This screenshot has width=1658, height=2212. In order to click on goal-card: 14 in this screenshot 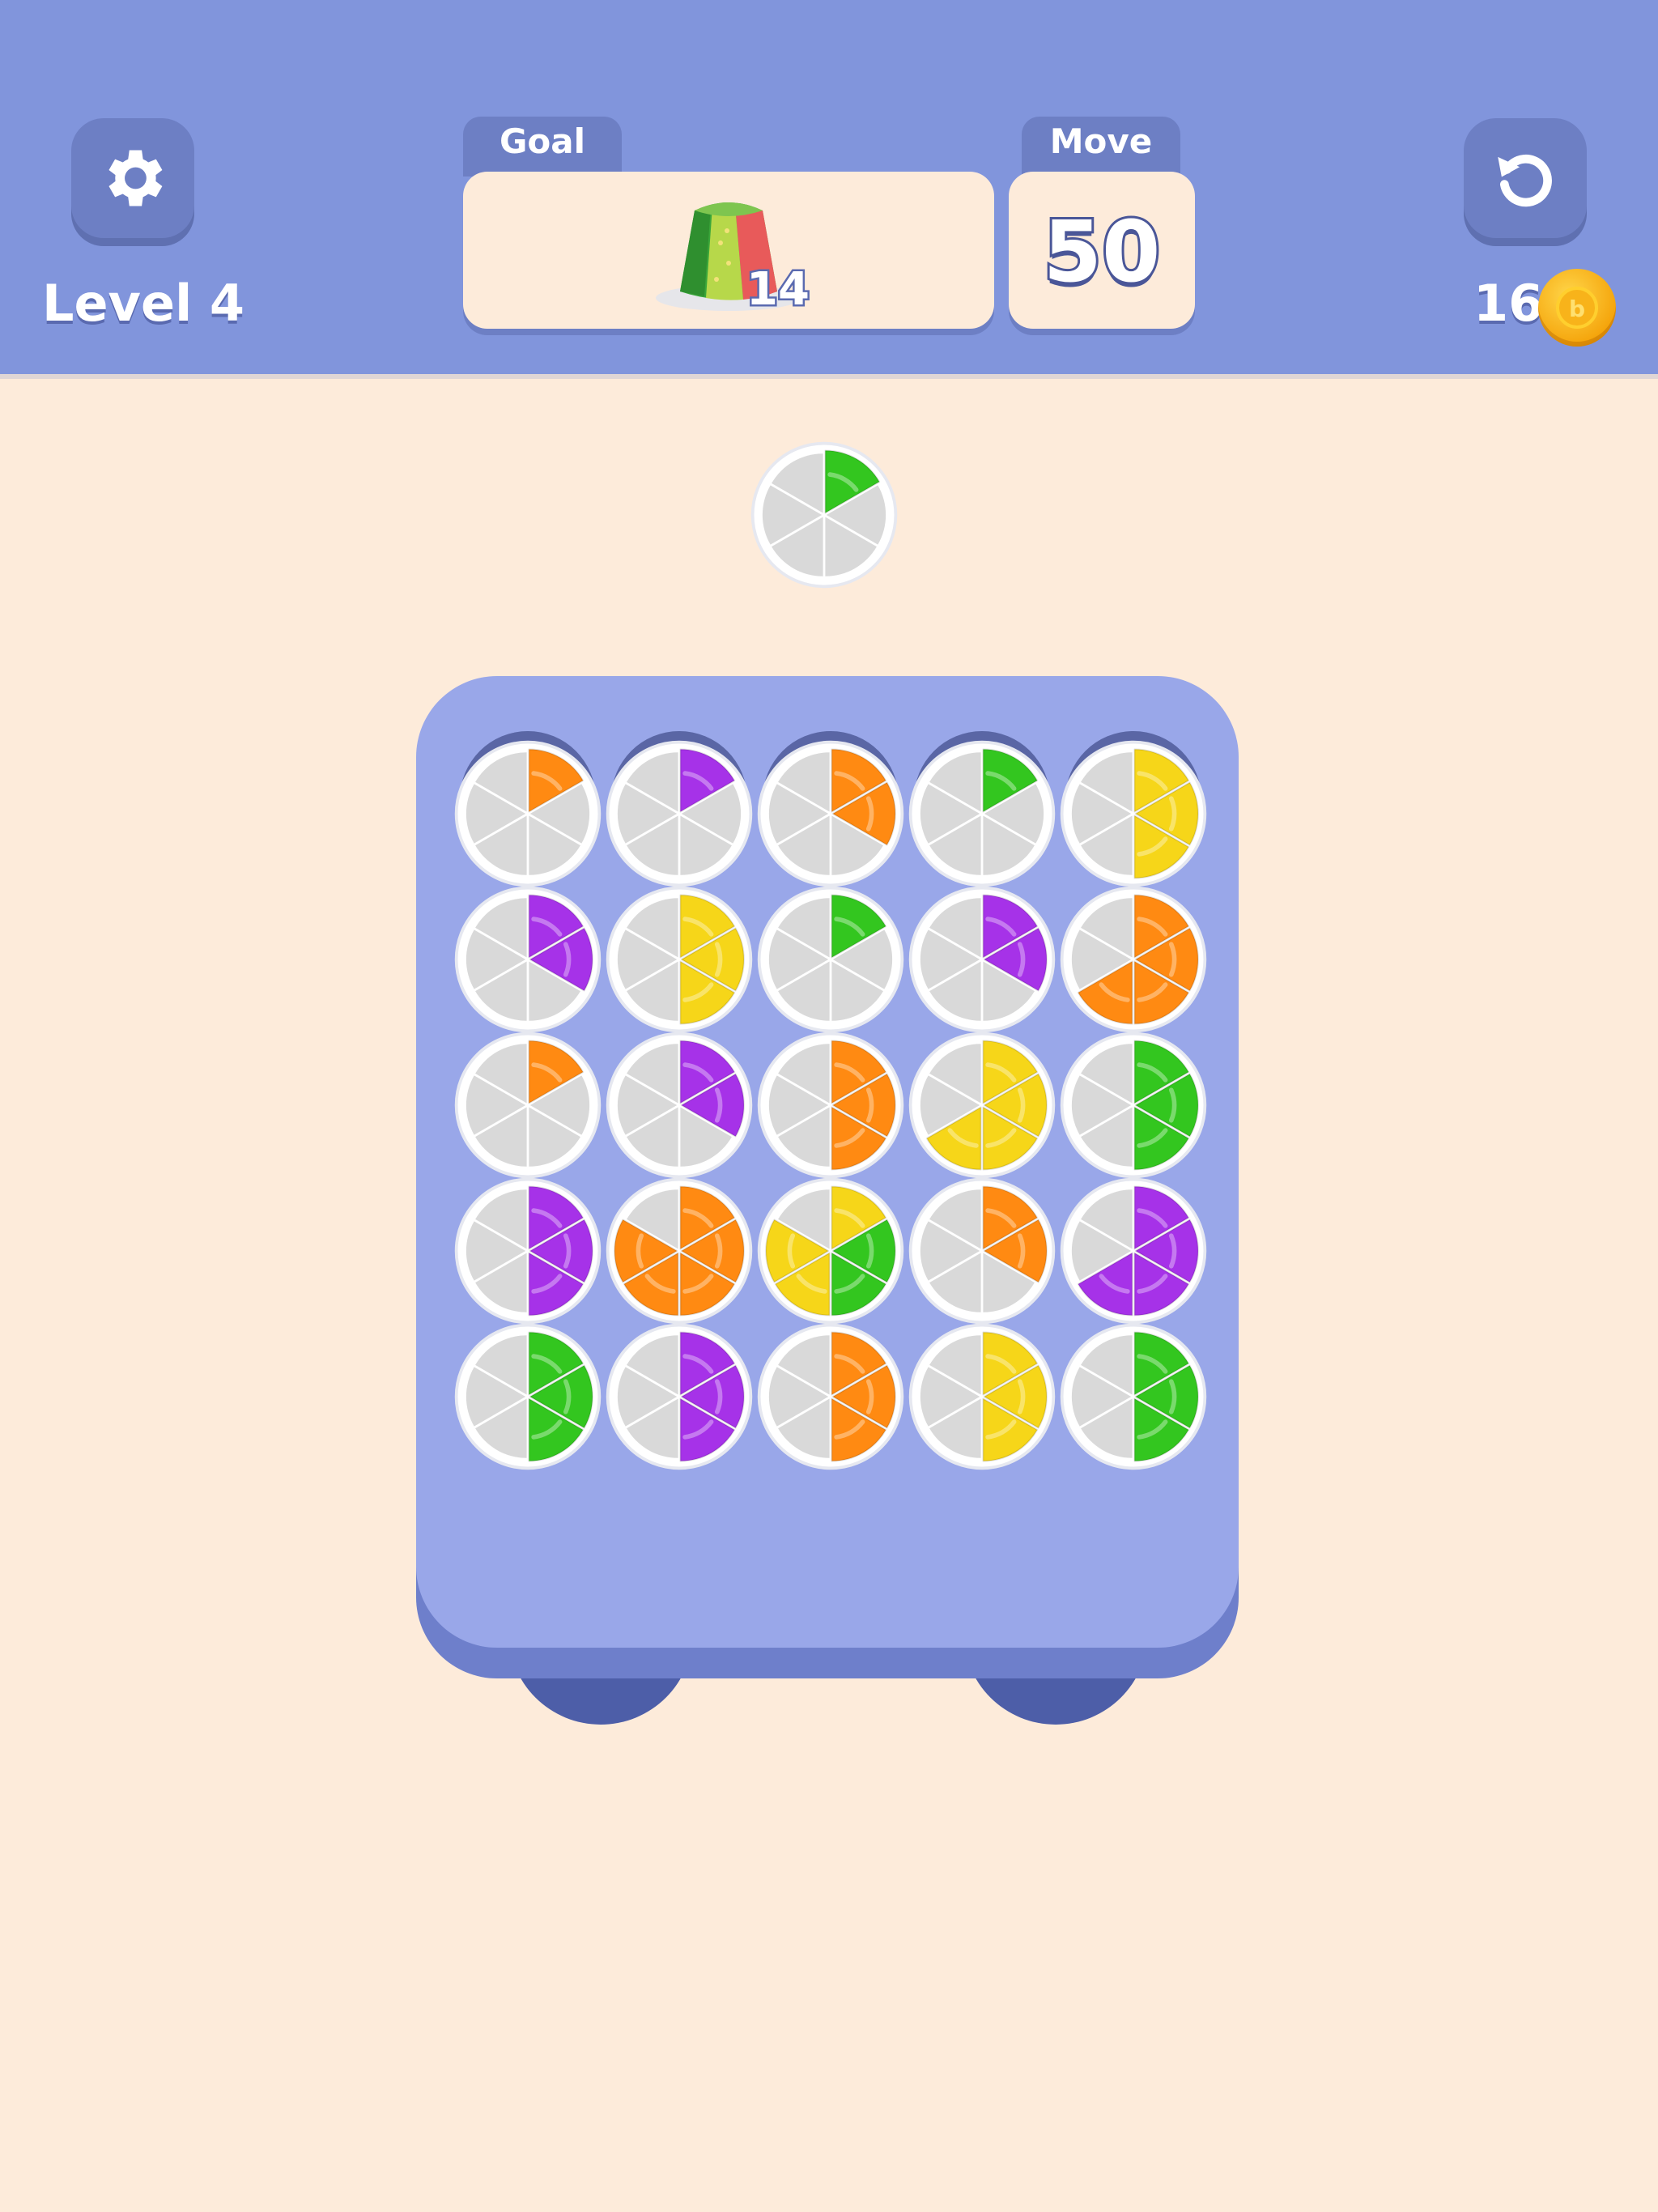, I will do `click(728, 251)`.